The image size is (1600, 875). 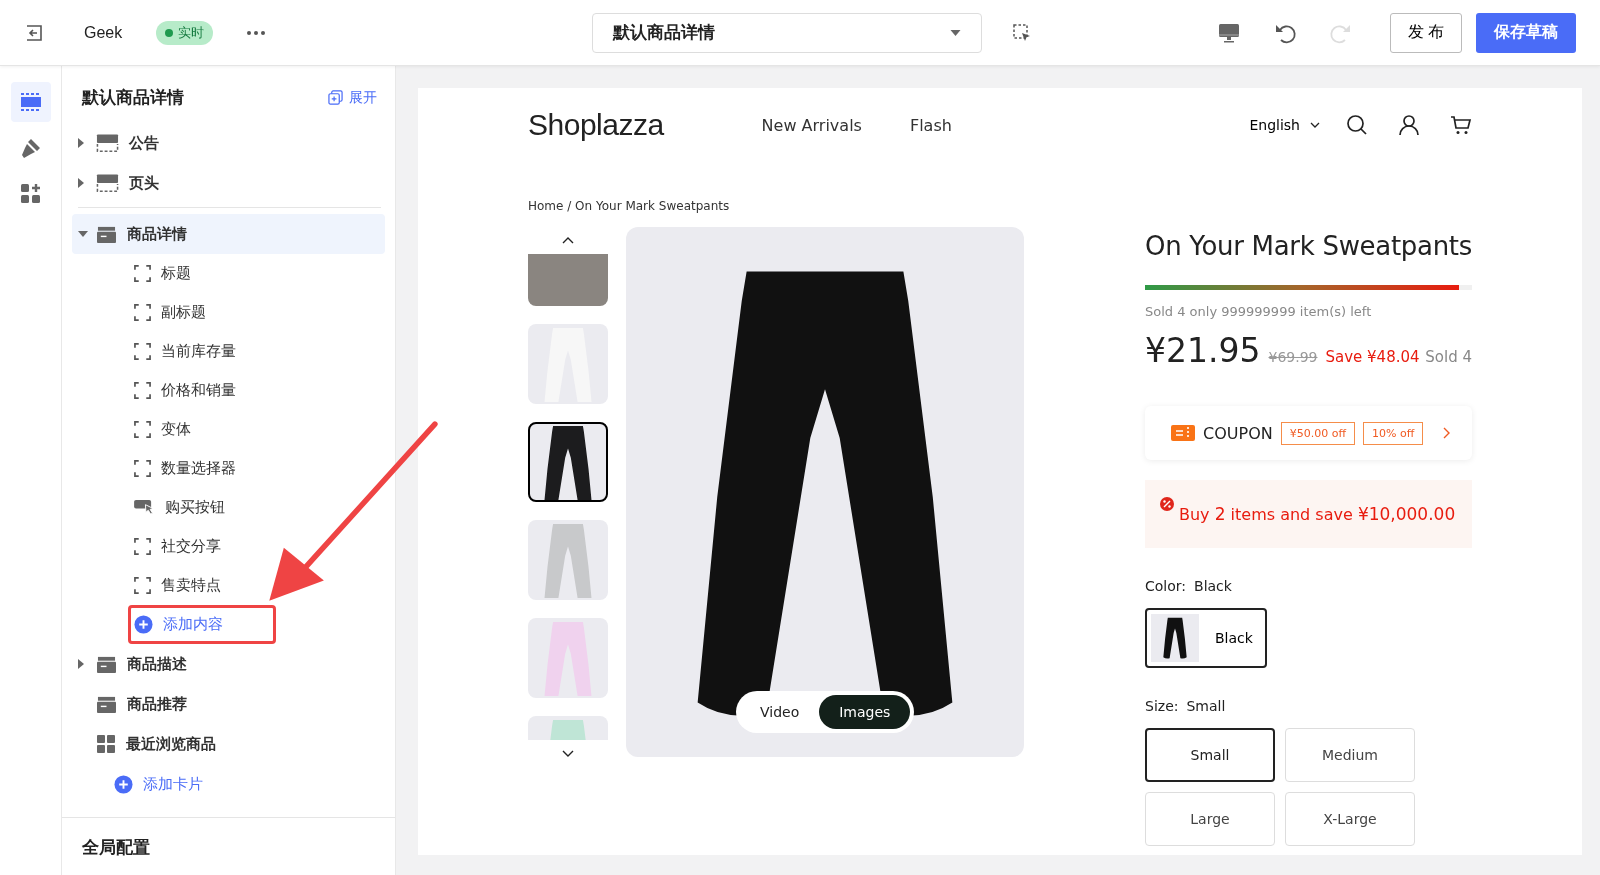 I want to click on tree-item: 页头, so click(x=228, y=183).